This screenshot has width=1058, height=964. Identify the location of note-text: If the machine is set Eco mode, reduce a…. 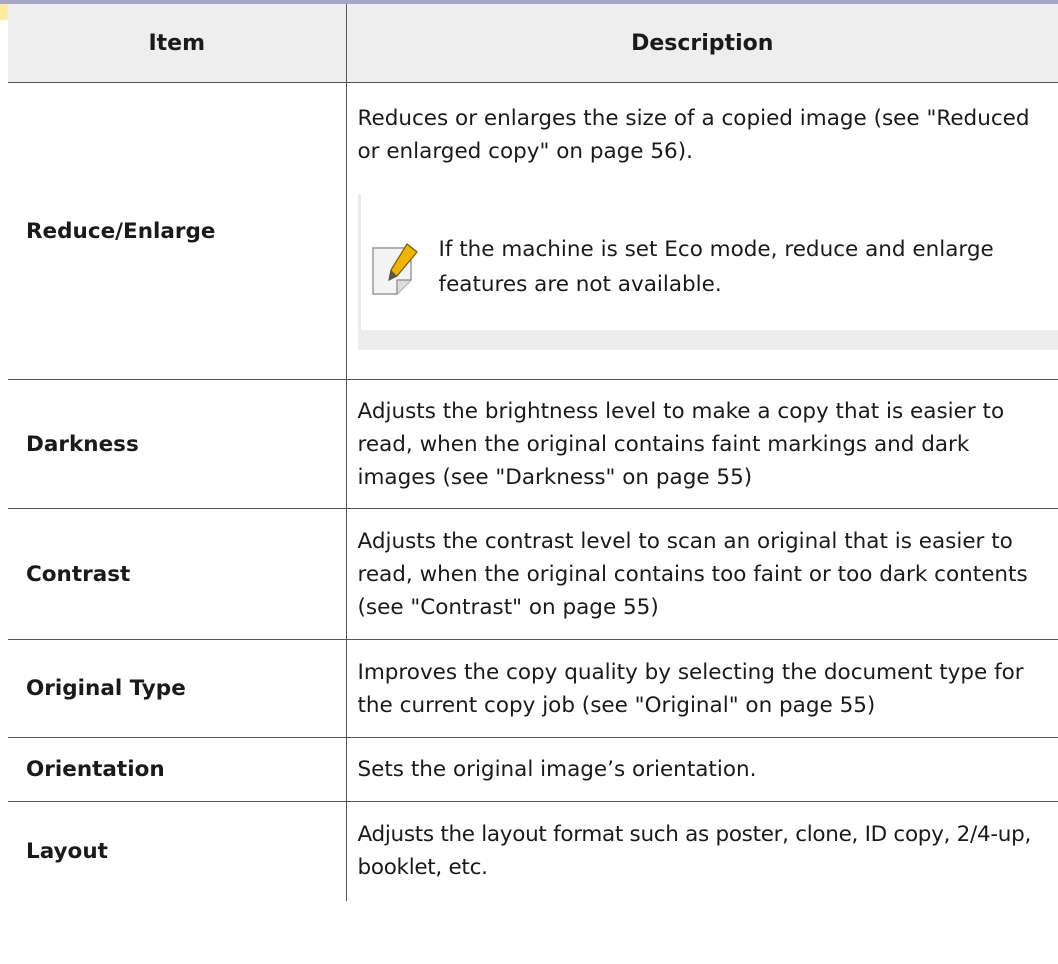
(716, 267).